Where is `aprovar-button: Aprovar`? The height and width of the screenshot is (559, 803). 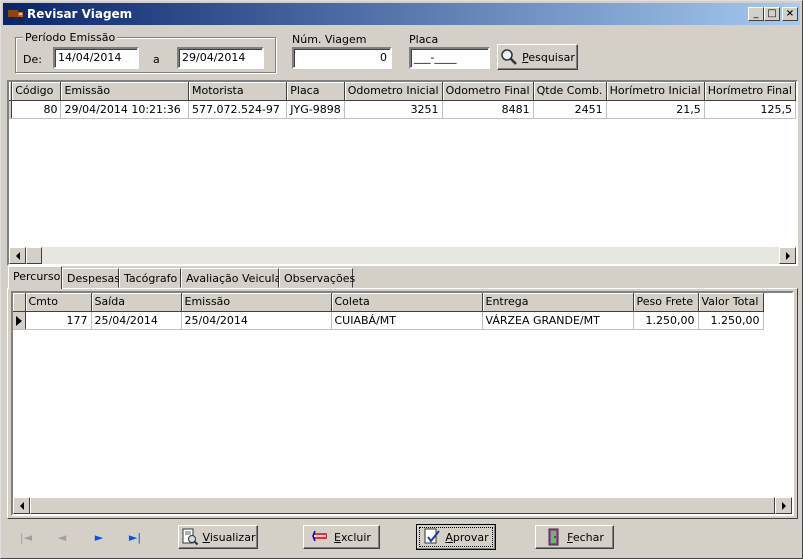 aprovar-button: Aprovar is located at coordinates (456, 537).